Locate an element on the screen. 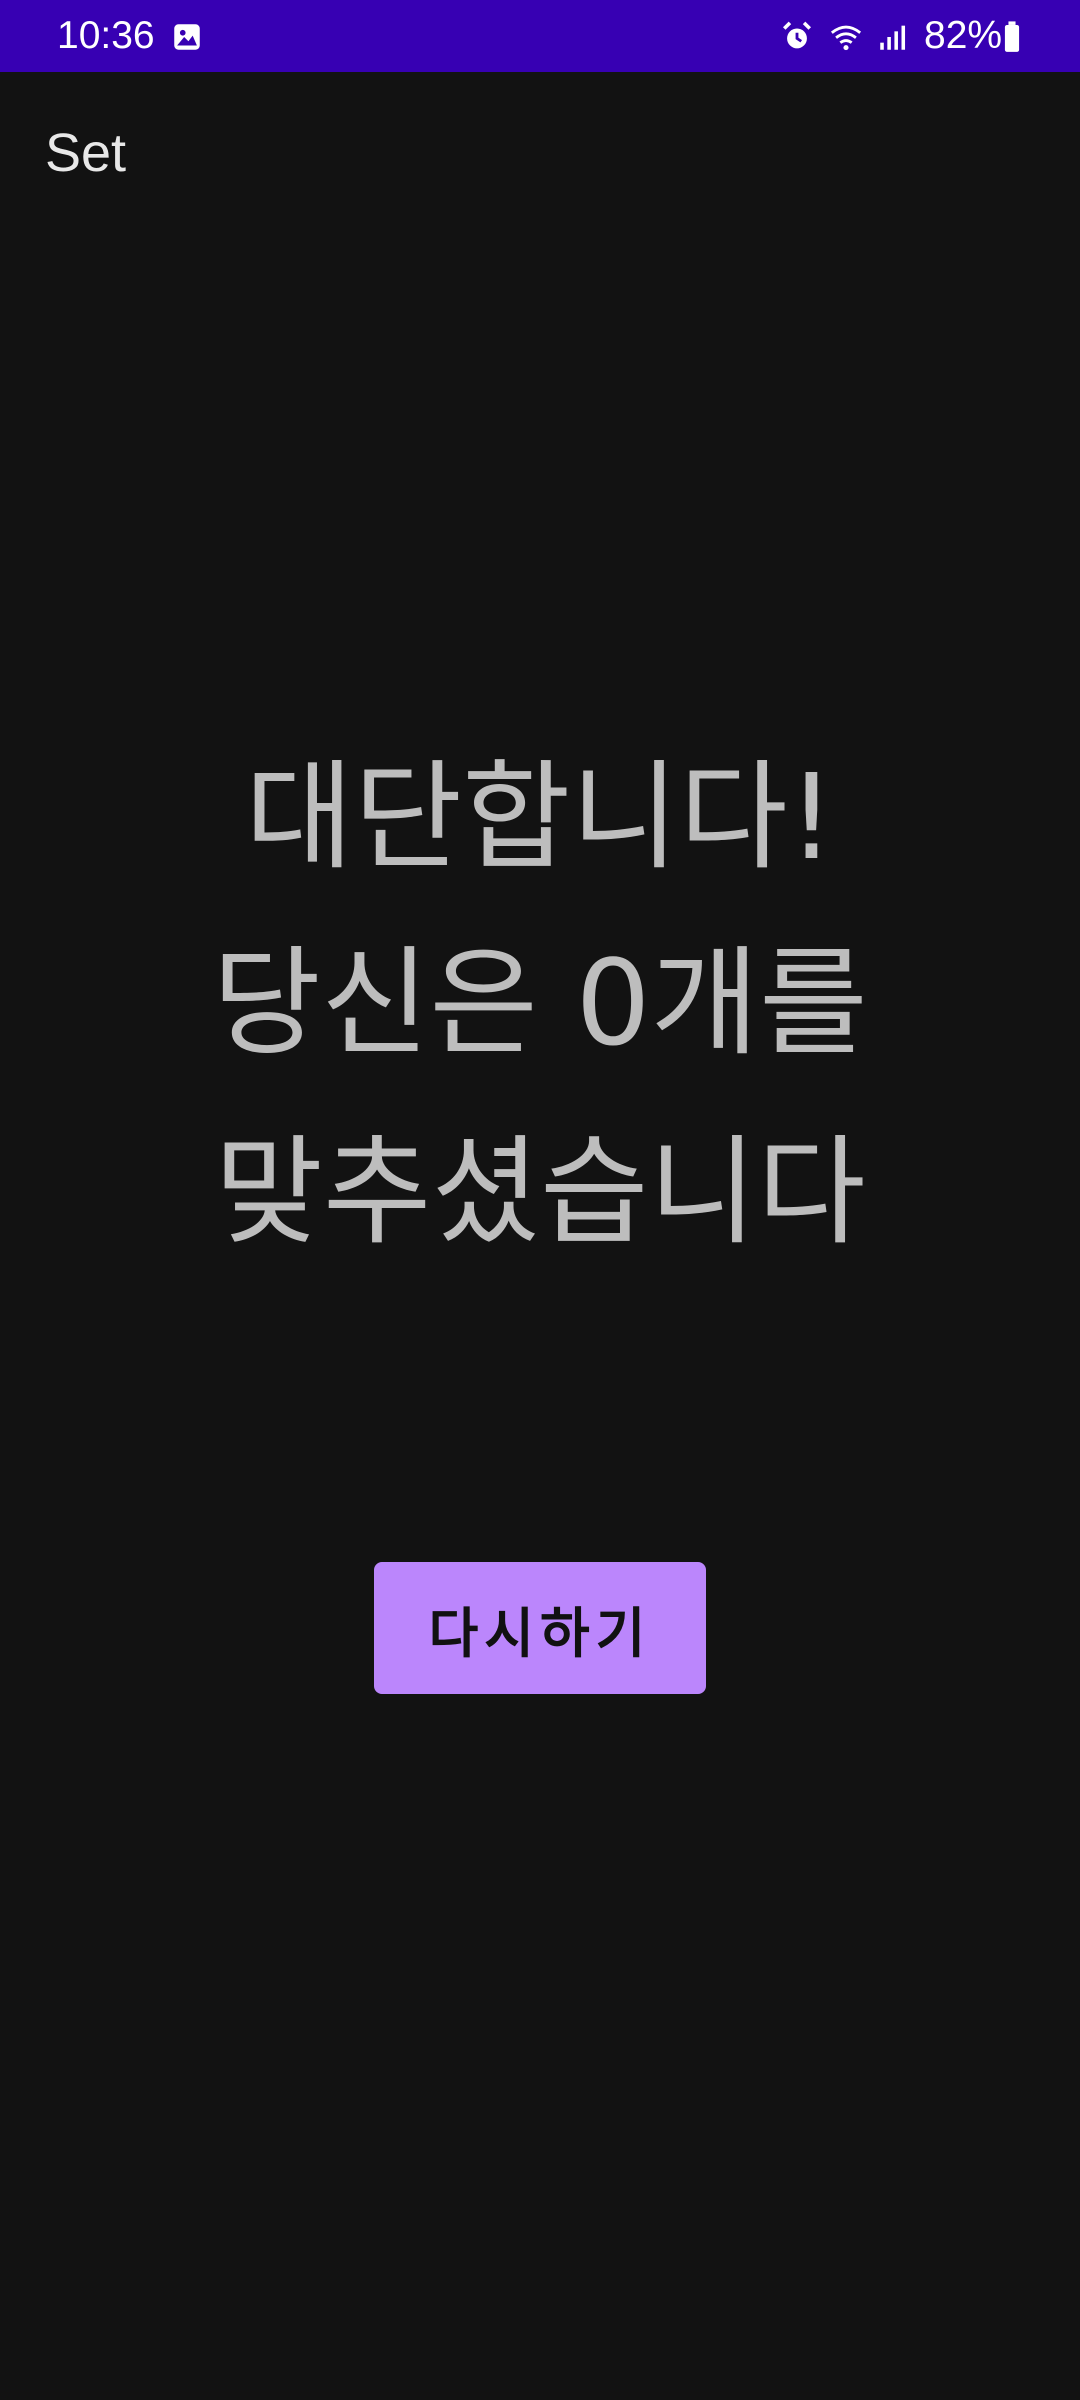 This screenshot has height=2400, width=1080. status-time: 10:36 is located at coordinates (106, 35).